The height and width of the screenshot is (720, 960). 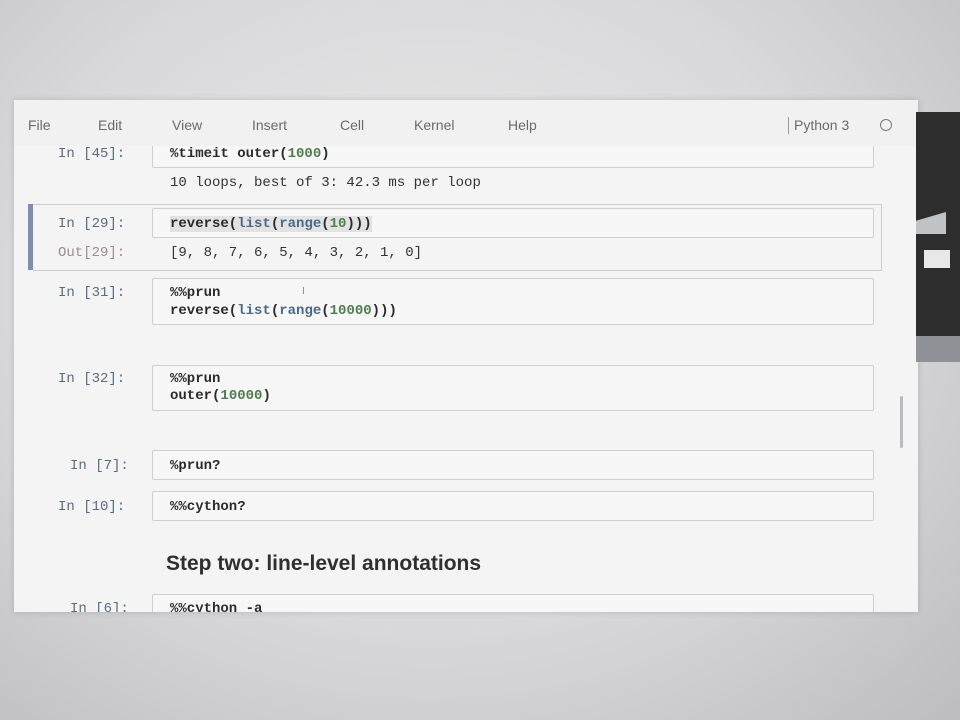 I want to click on menu-file: File, so click(x=39, y=125).